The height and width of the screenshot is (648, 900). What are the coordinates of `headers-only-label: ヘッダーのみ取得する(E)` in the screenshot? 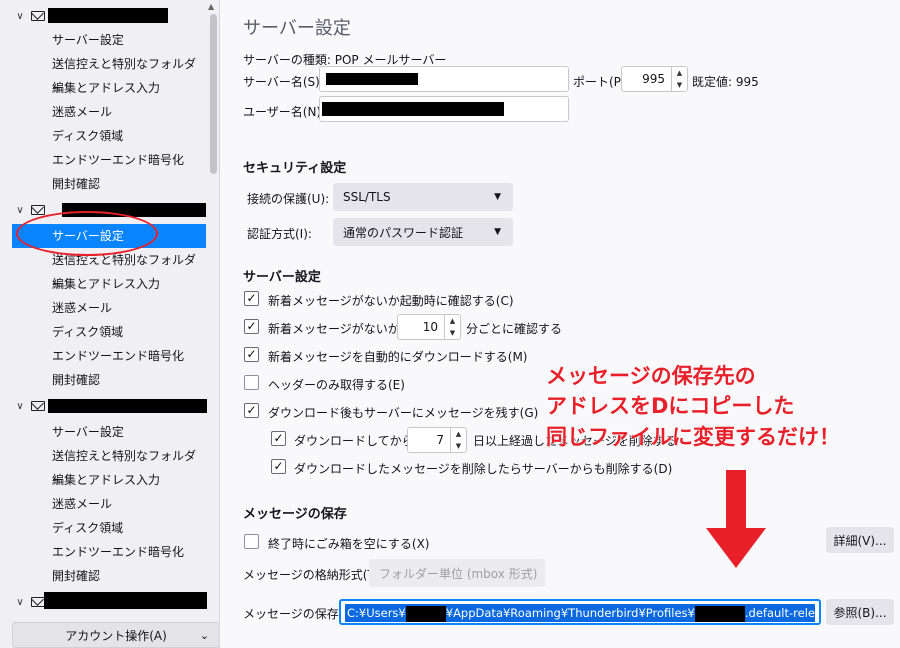 It's located at (336, 385).